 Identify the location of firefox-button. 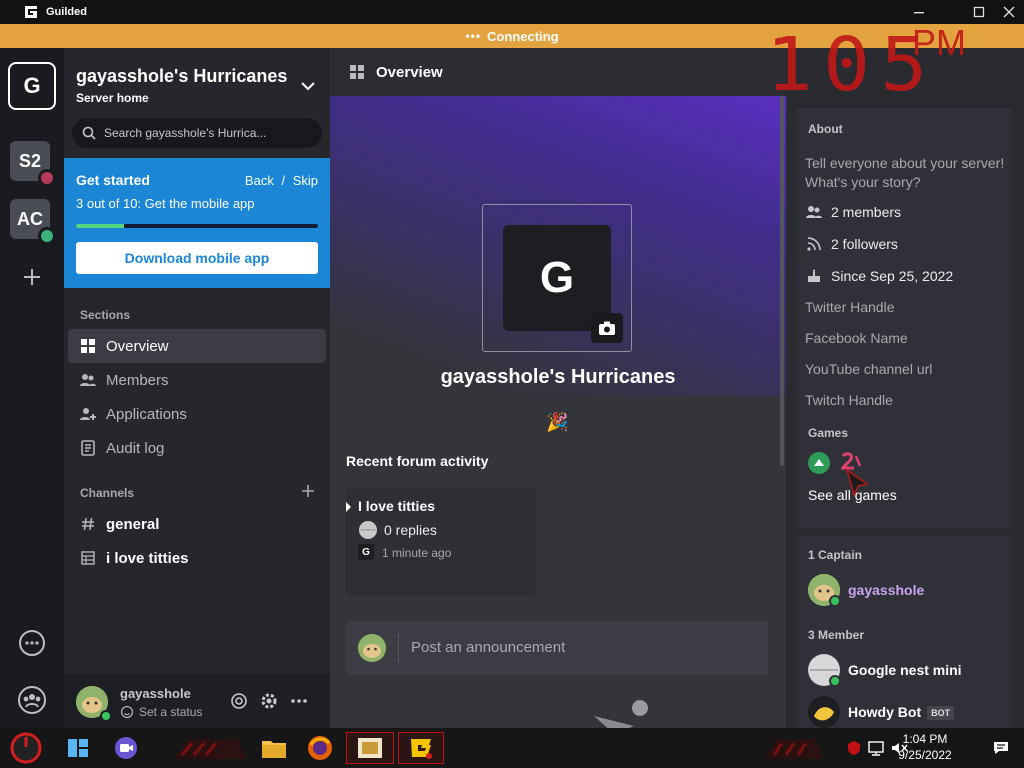
(320, 748).